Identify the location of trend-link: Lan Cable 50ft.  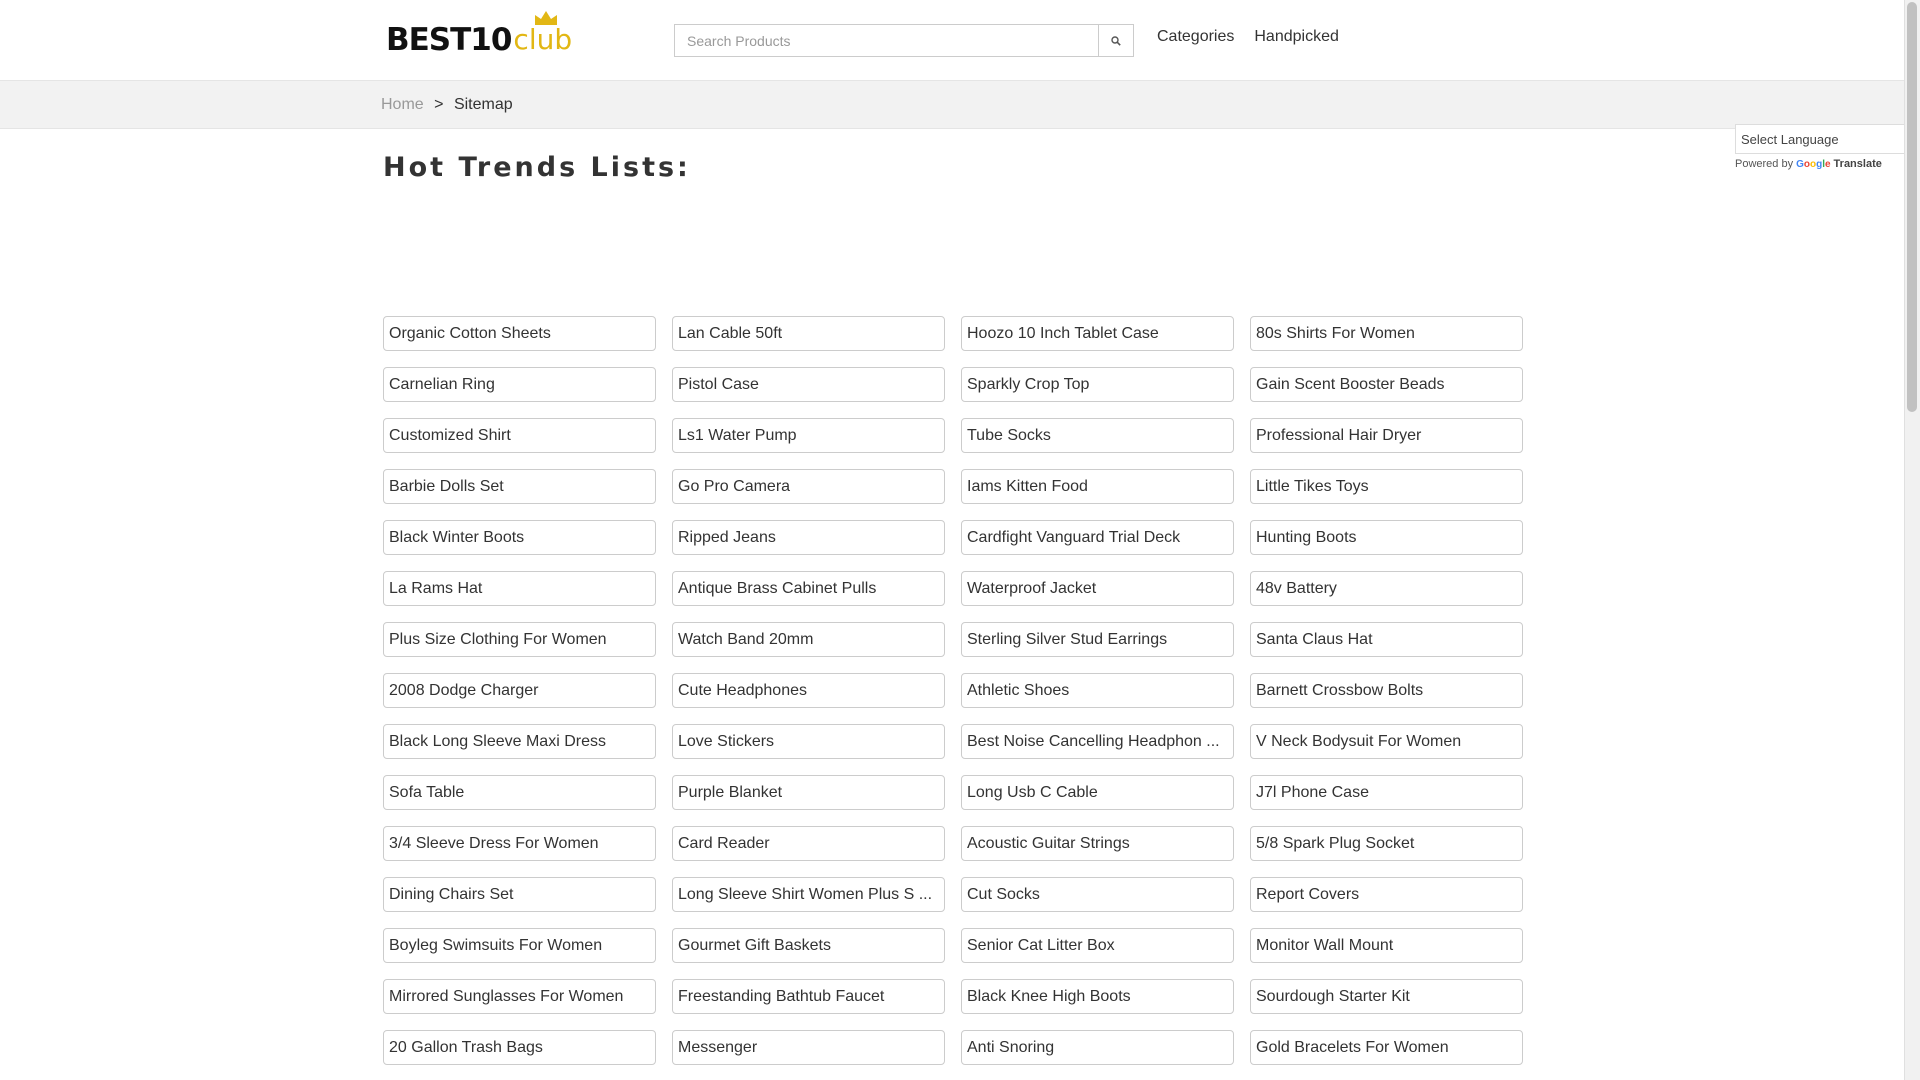
(808, 333).